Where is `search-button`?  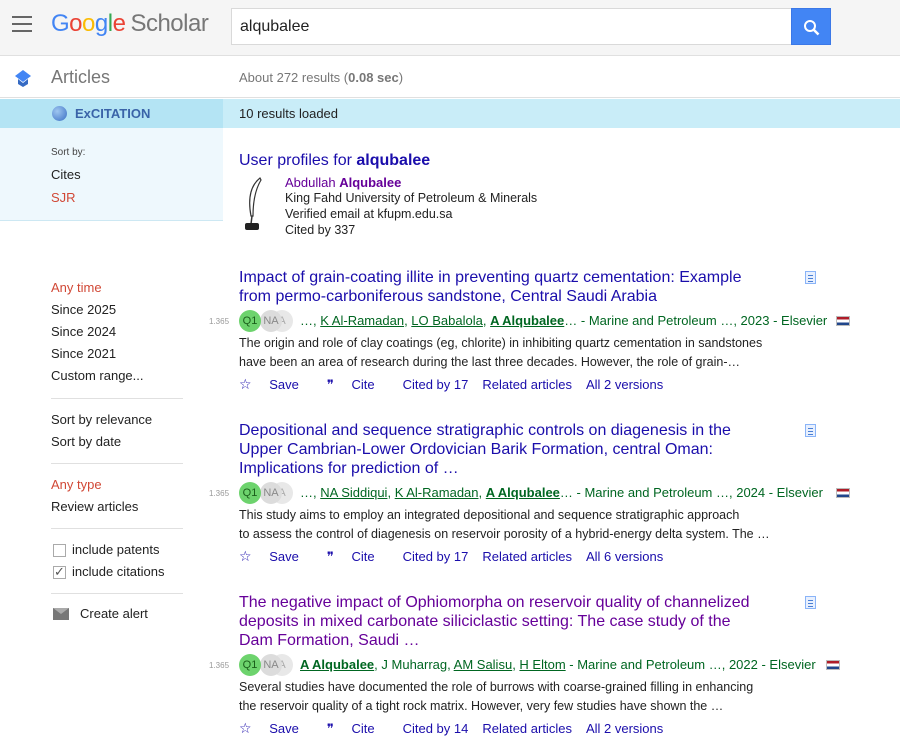
search-button is located at coordinates (811, 26).